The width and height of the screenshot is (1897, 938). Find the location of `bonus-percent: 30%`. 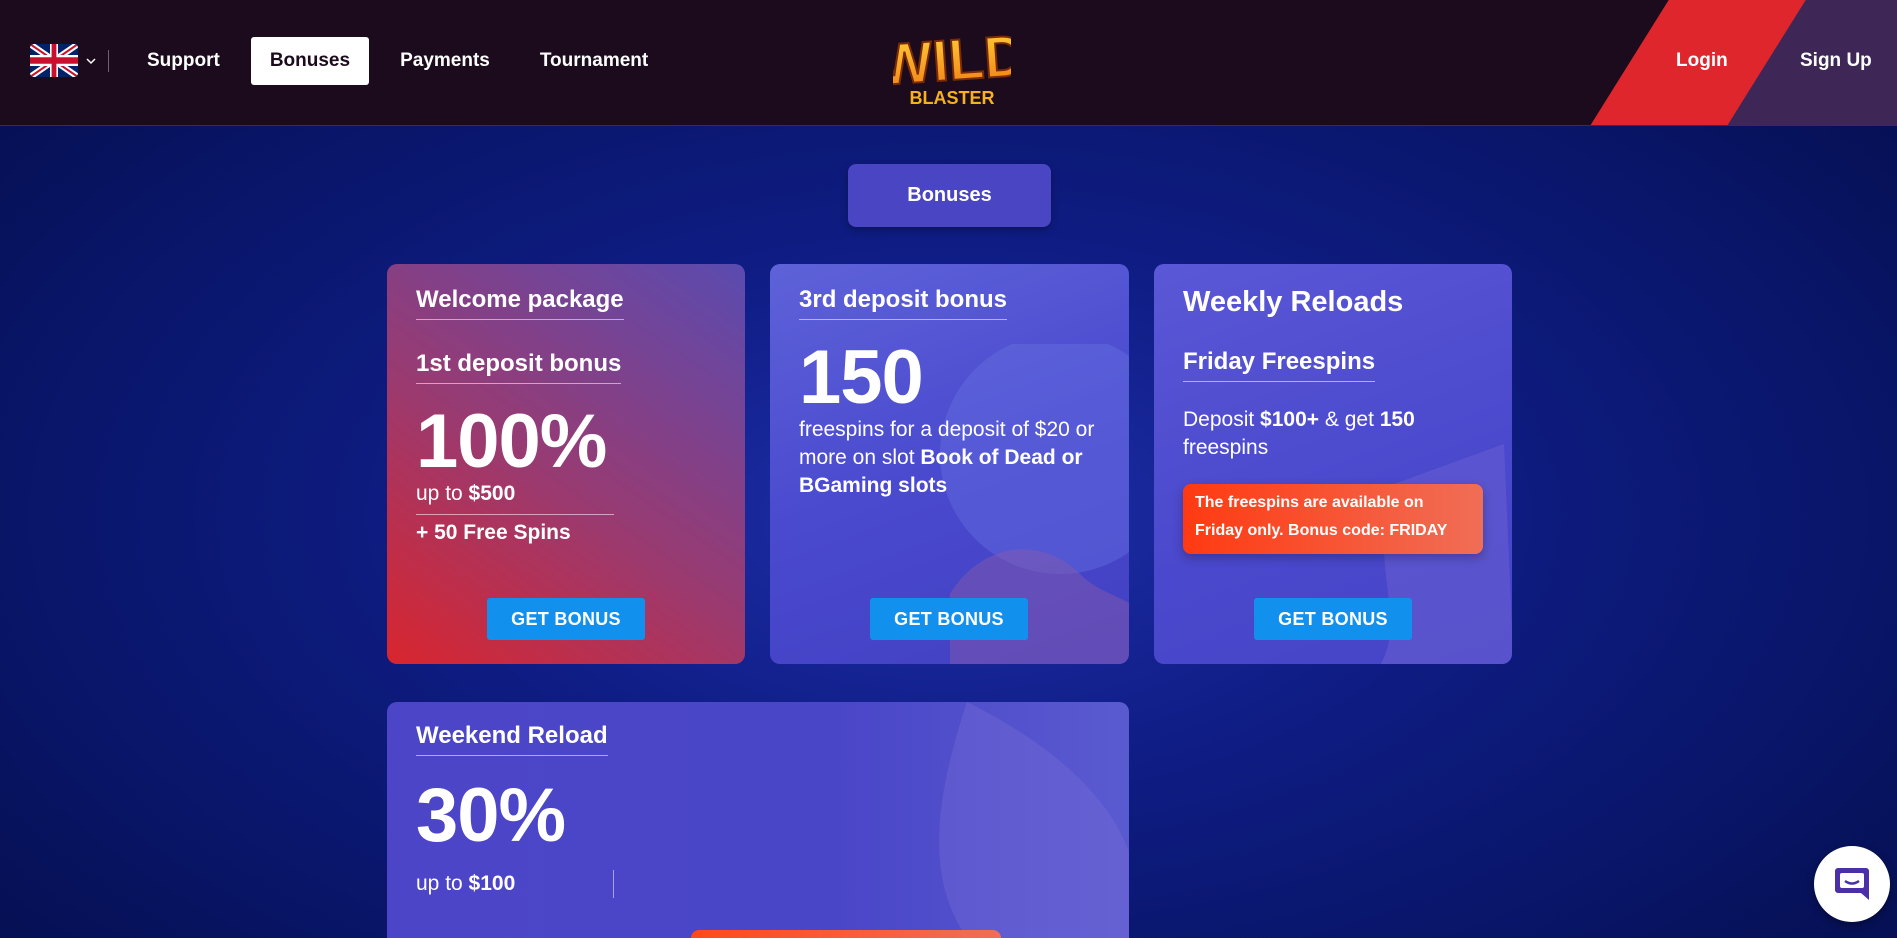

bonus-percent: 30% is located at coordinates (491, 815).